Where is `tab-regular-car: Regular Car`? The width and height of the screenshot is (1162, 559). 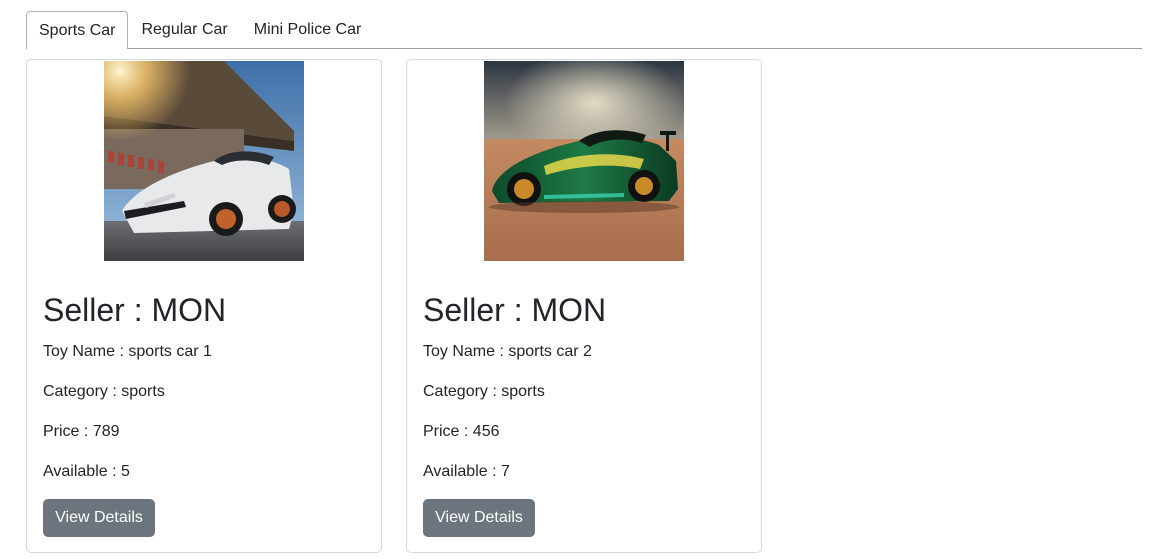 tab-regular-car: Regular Car is located at coordinates (184, 29).